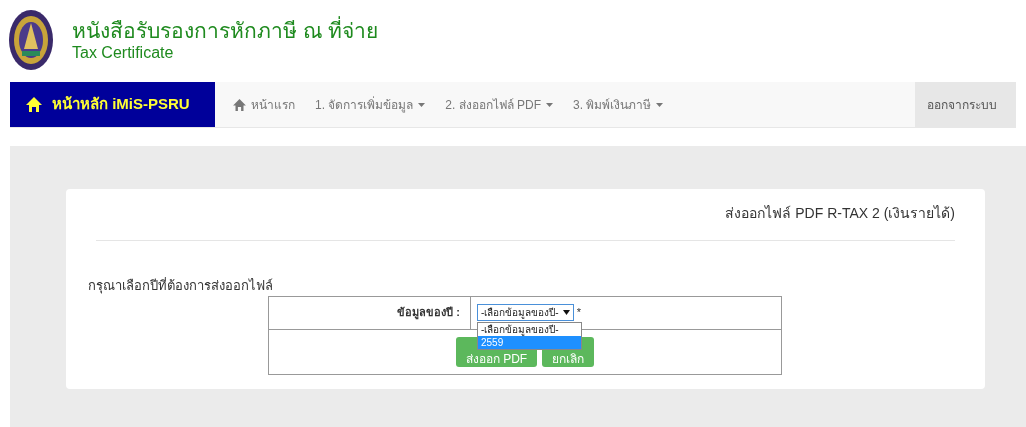 The image size is (1026, 427). I want to click on nav-link: 1. จัดการเพิ่มข้อมูล, so click(370, 104).